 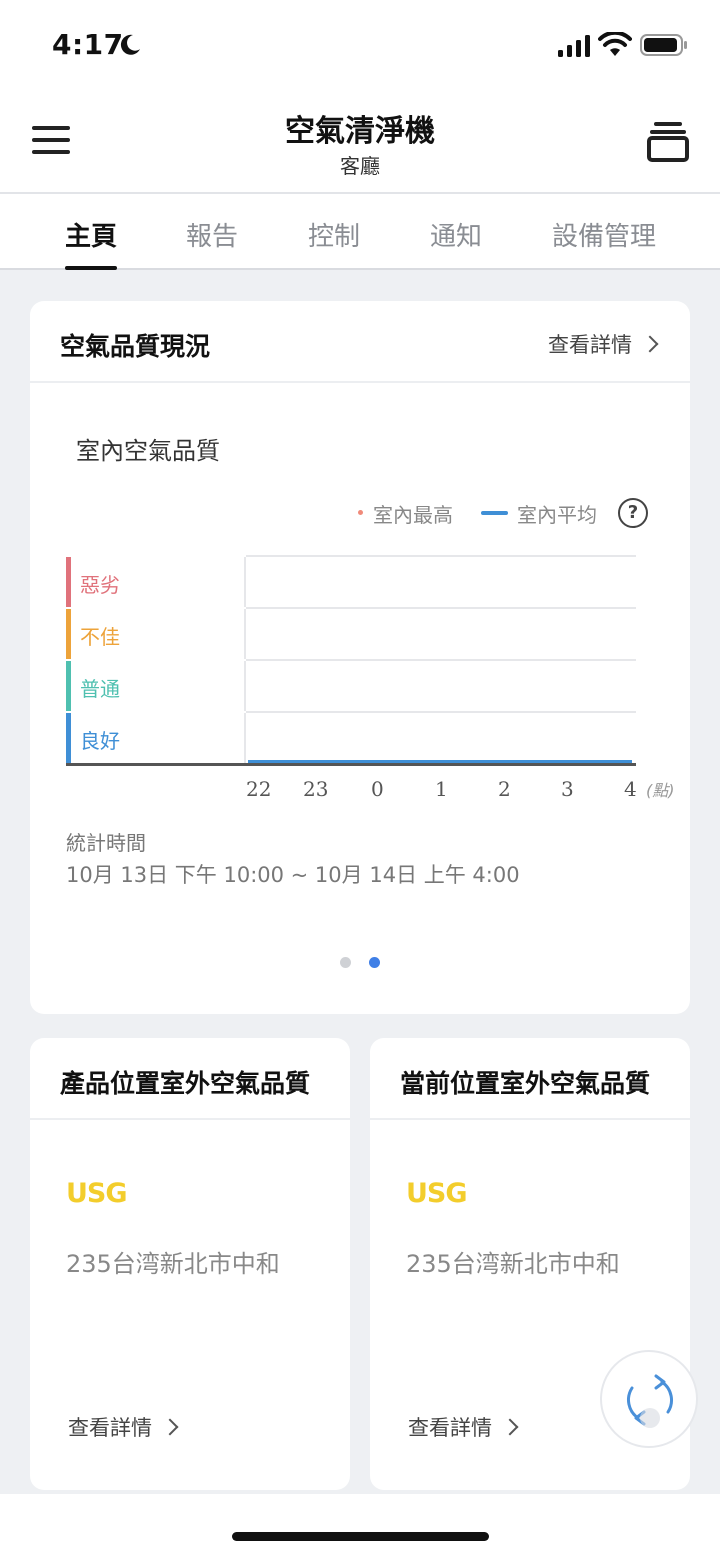 What do you see at coordinates (130, 44) in the screenshot?
I see `moon-icon` at bounding box center [130, 44].